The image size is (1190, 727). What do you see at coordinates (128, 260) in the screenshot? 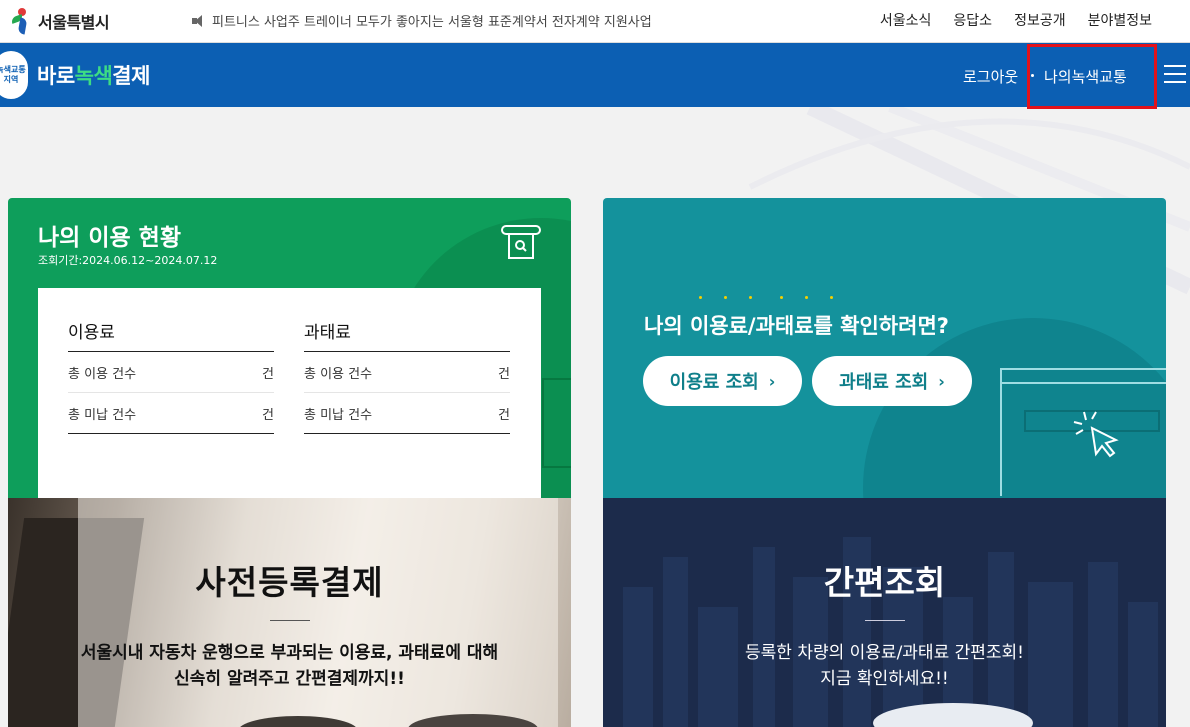
I see `usage-period: 조회기간:2024.06.12~2024.07.12` at bounding box center [128, 260].